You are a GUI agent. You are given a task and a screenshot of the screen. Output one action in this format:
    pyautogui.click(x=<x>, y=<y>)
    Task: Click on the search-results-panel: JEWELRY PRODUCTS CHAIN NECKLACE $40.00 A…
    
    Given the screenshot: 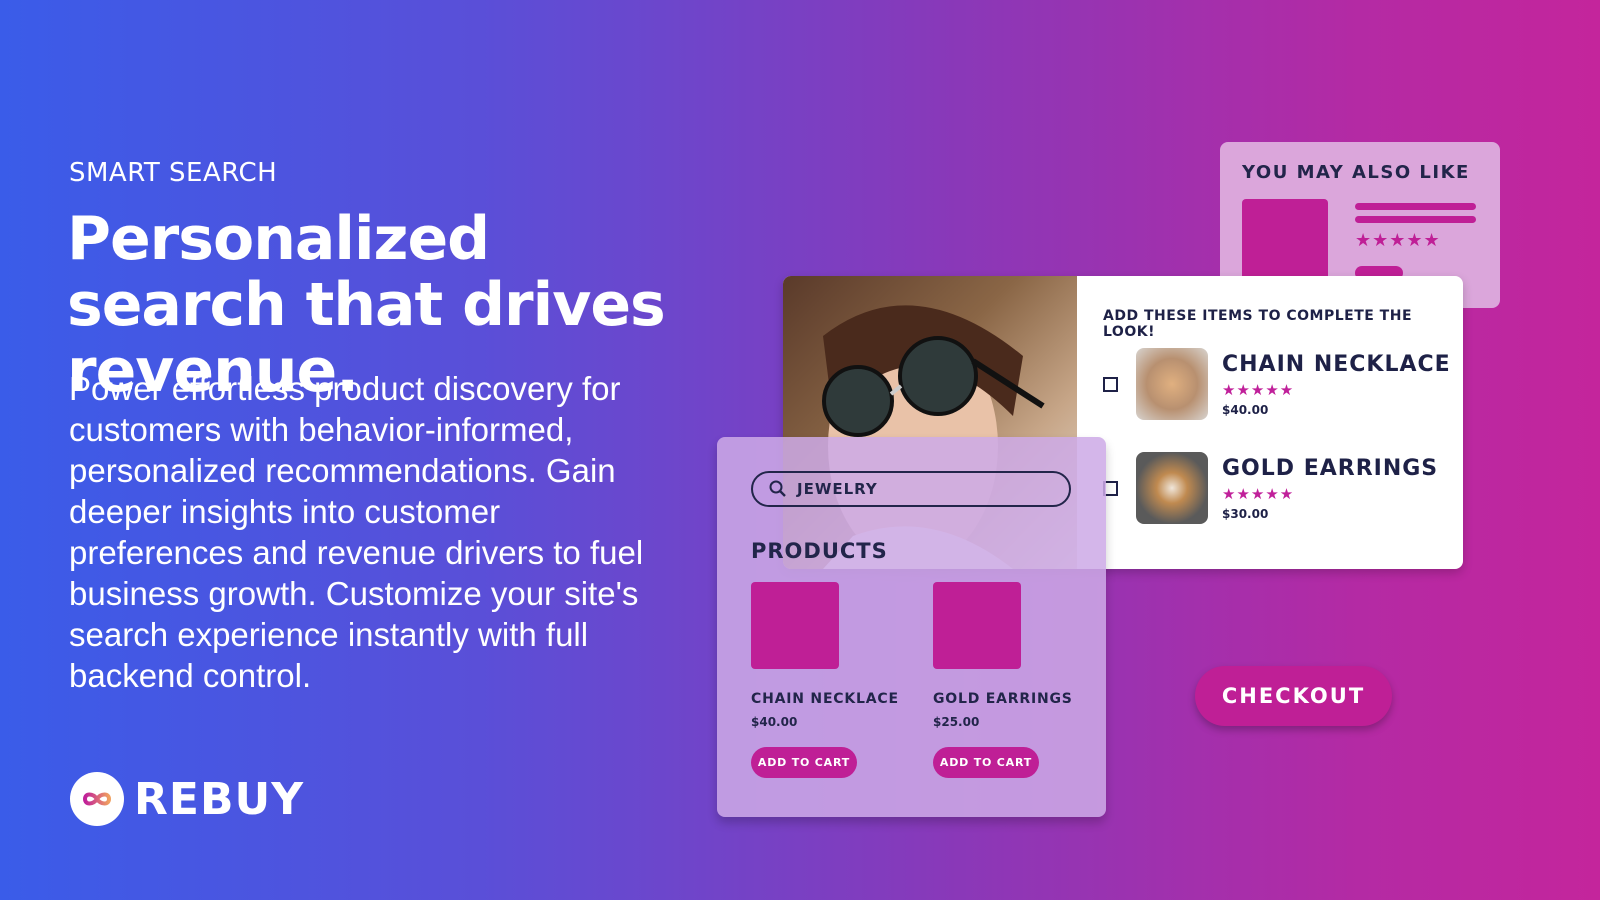 What is the action you would take?
    pyautogui.click(x=911, y=627)
    